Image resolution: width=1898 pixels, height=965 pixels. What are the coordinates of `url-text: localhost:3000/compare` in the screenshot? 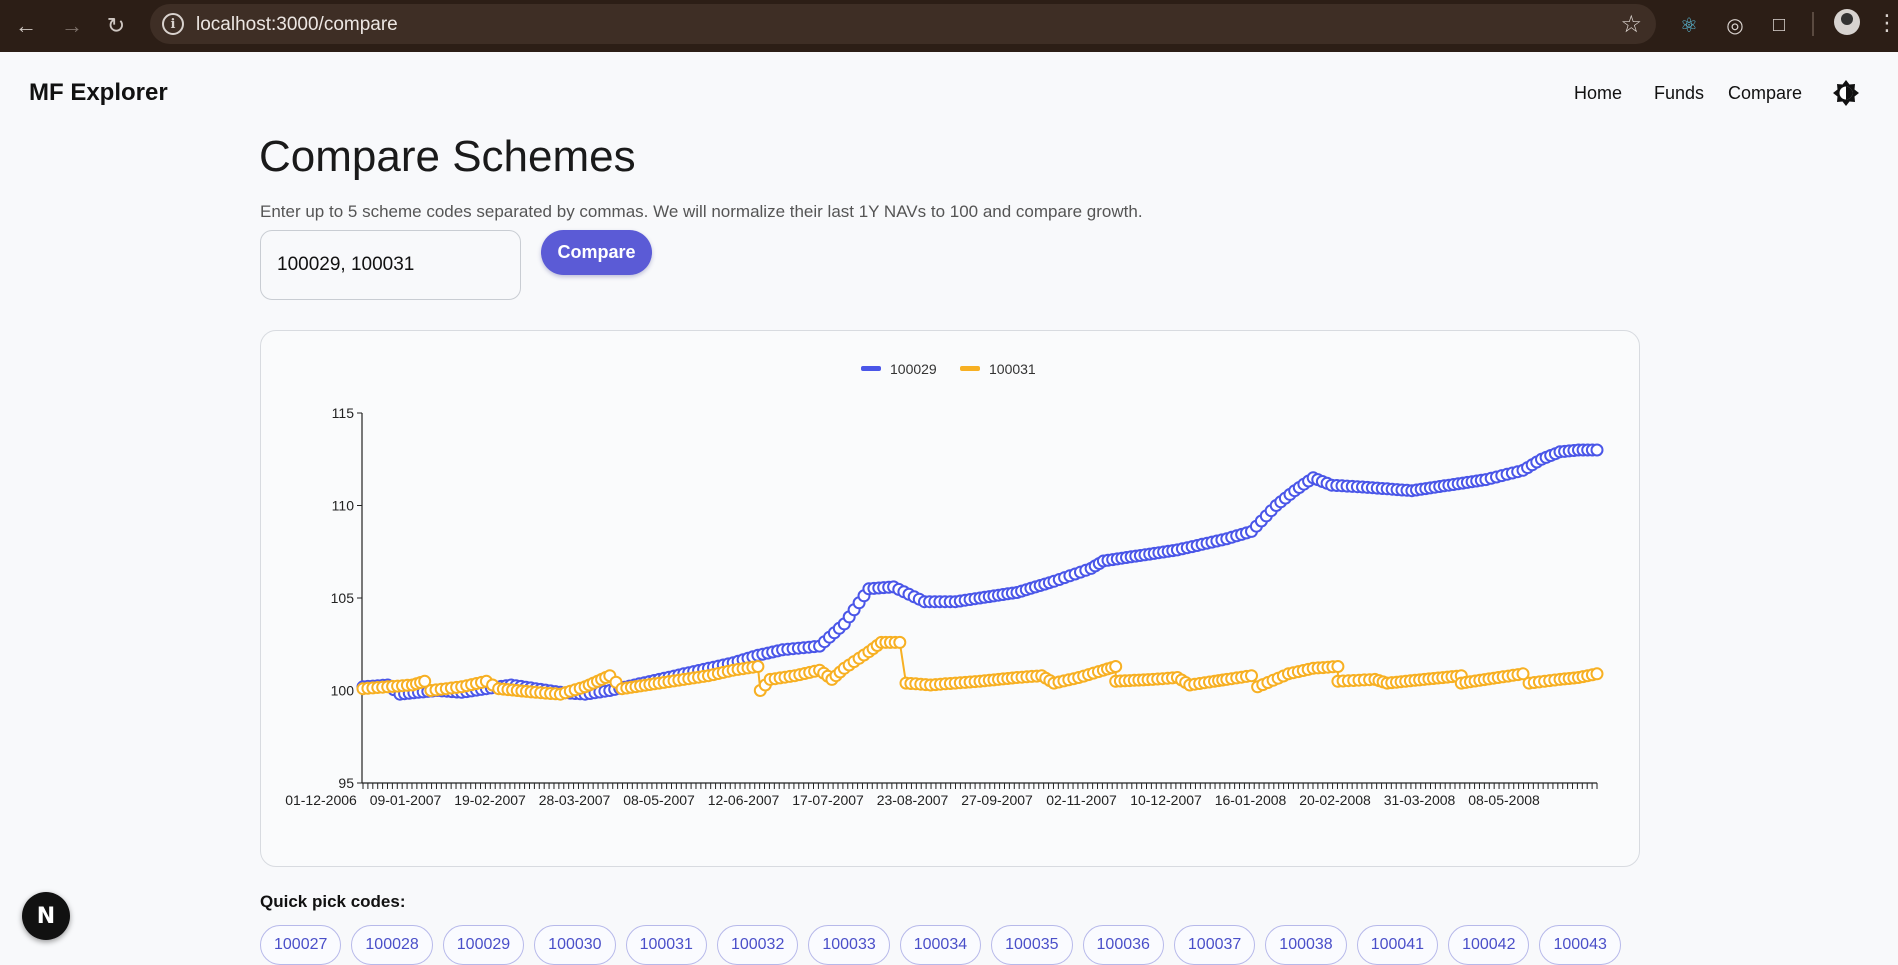 It's located at (297, 25).